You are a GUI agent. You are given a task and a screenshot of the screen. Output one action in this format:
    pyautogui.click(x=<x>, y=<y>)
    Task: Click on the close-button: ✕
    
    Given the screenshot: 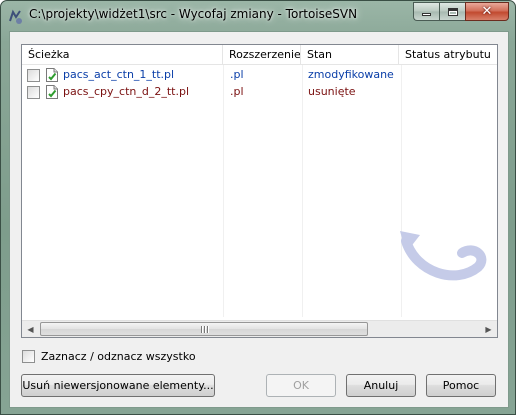 What is the action you would take?
    pyautogui.click(x=487, y=11)
    